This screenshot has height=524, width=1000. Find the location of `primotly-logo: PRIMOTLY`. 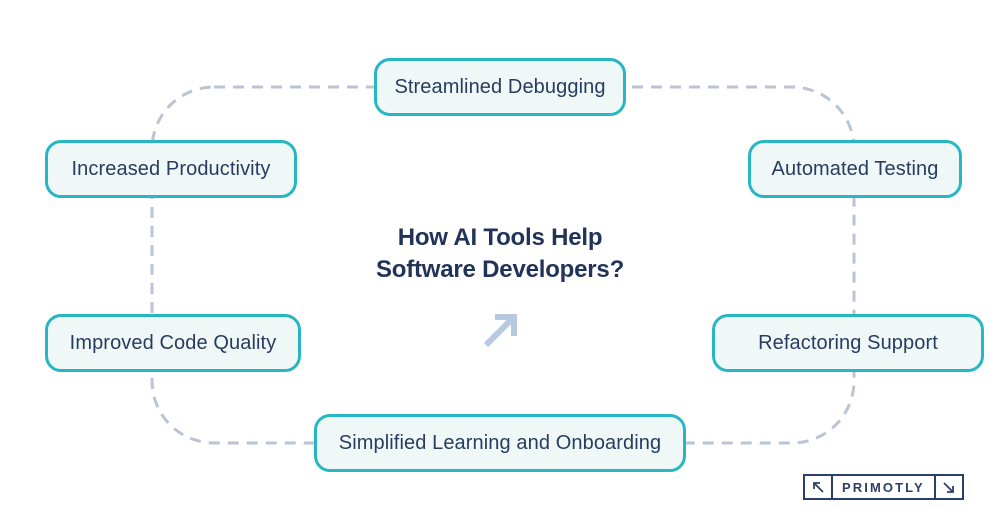

primotly-logo: PRIMOTLY is located at coordinates (883, 487).